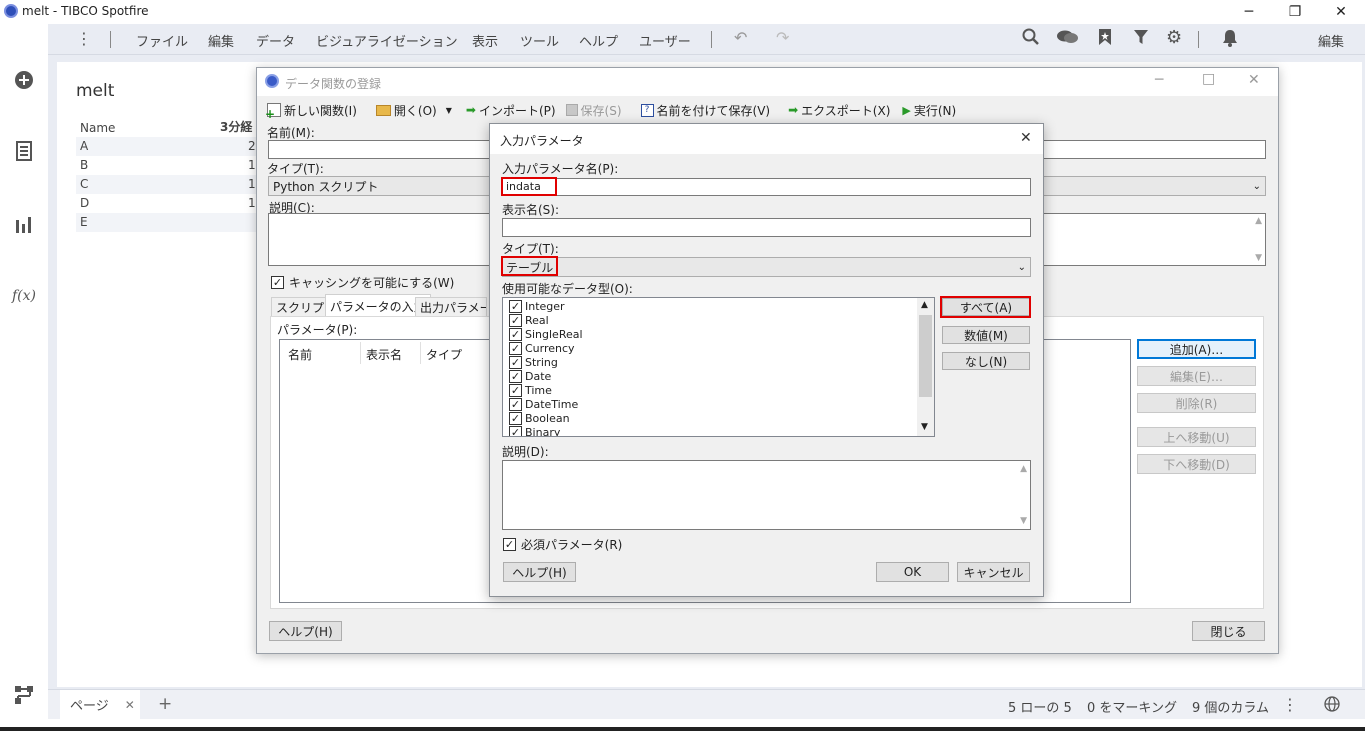 Image resolution: width=1365 pixels, height=731 pixels. Describe the element at coordinates (24, 224) in the screenshot. I see `visualization-icon` at that location.